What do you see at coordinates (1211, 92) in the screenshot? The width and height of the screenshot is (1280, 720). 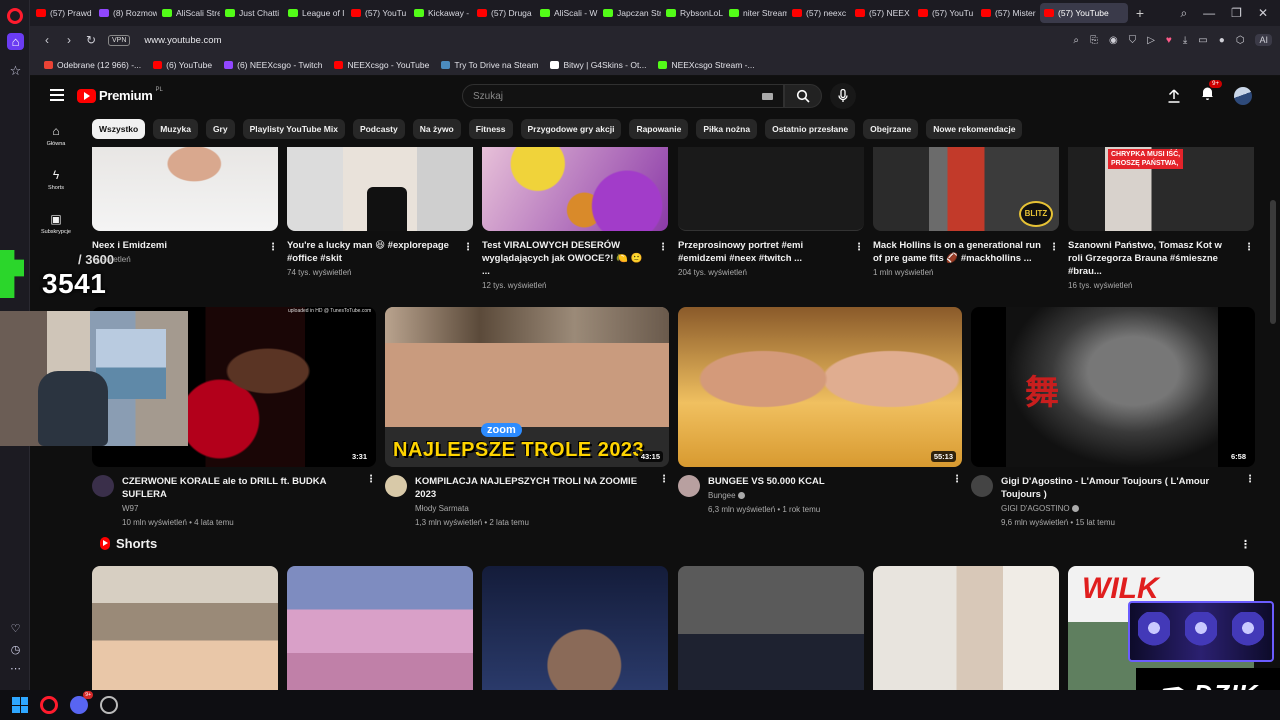 I see `notifications-button: 9+` at bounding box center [1211, 92].